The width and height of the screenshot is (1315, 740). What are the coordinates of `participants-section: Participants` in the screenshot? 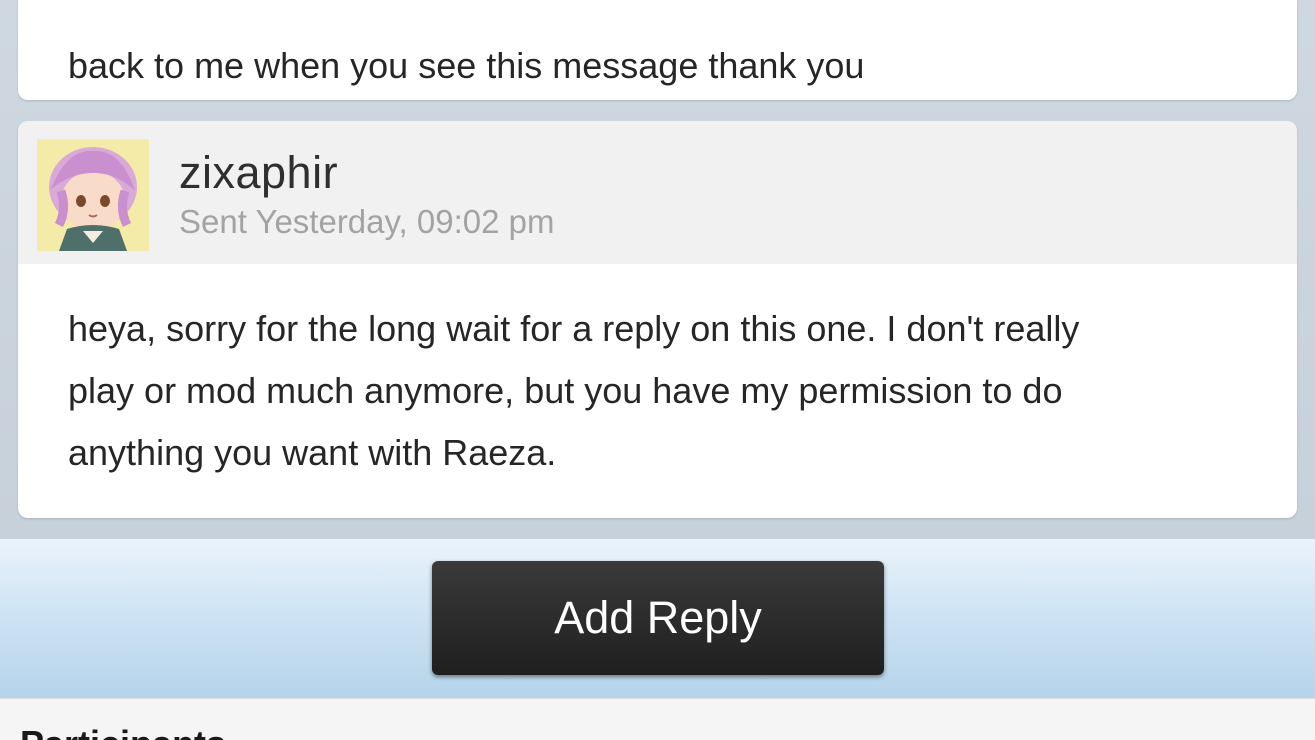 It's located at (657, 719).